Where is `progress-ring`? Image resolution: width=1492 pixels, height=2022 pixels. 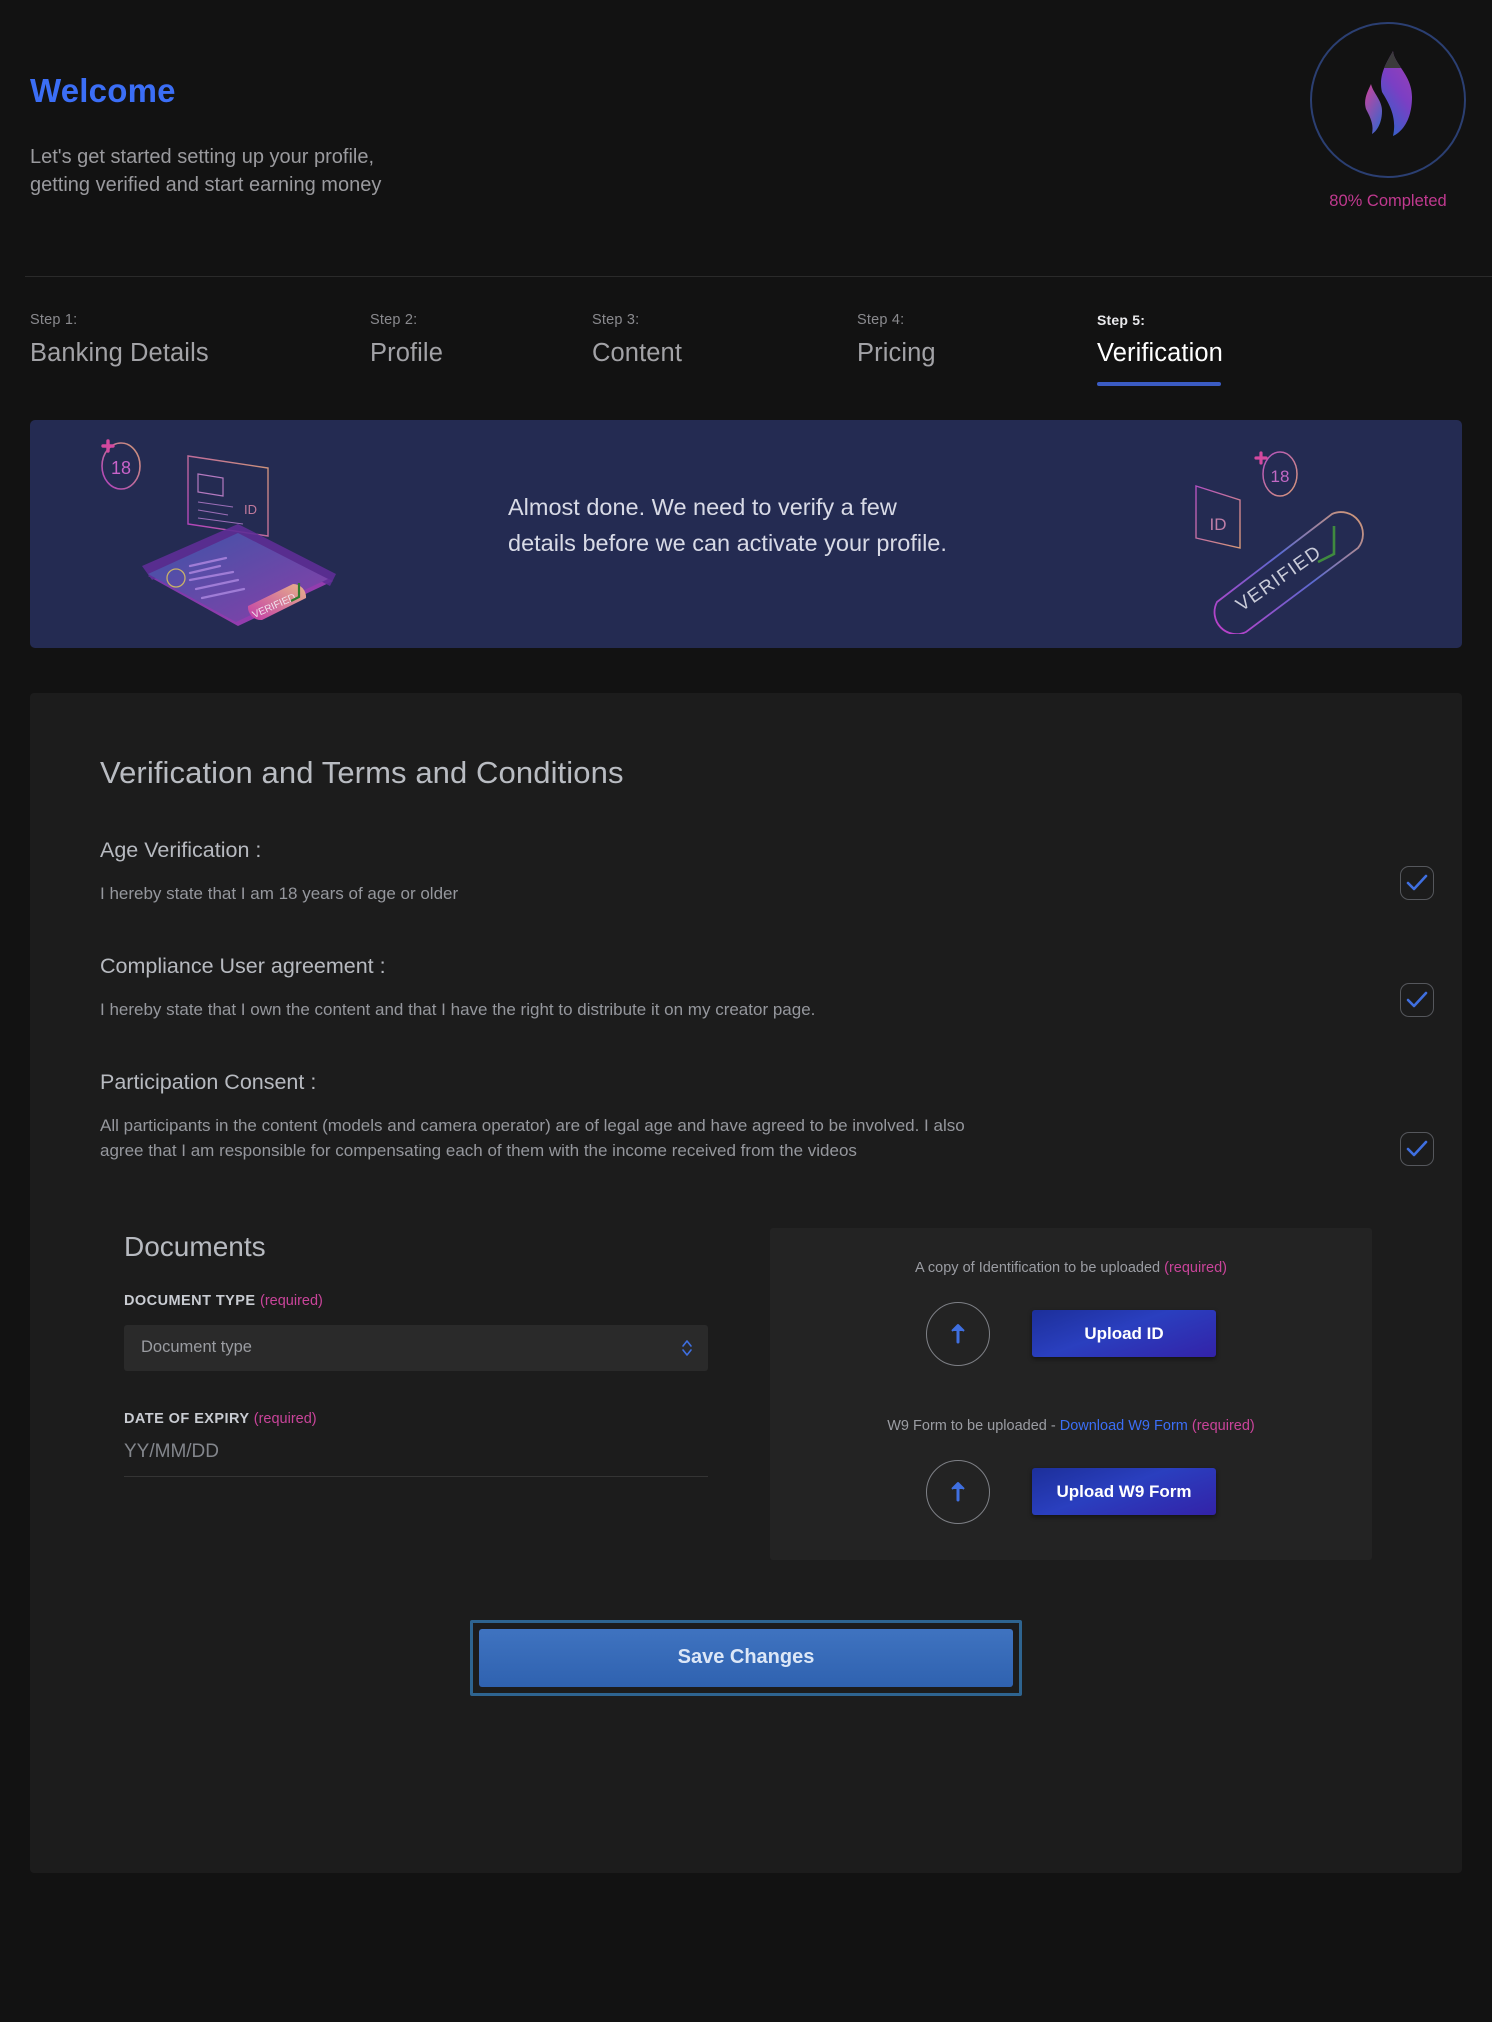
progress-ring is located at coordinates (1388, 100).